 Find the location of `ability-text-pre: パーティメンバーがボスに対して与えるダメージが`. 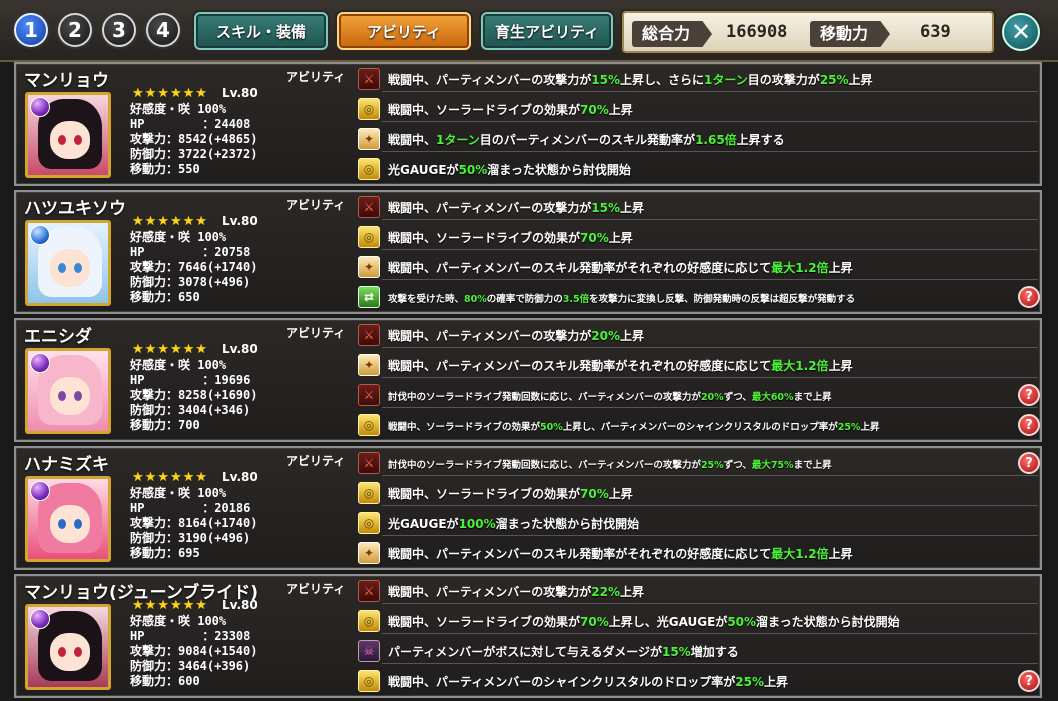

ability-text-pre: パーティメンバーがボスに対して与えるダメージが is located at coordinates (525, 652).